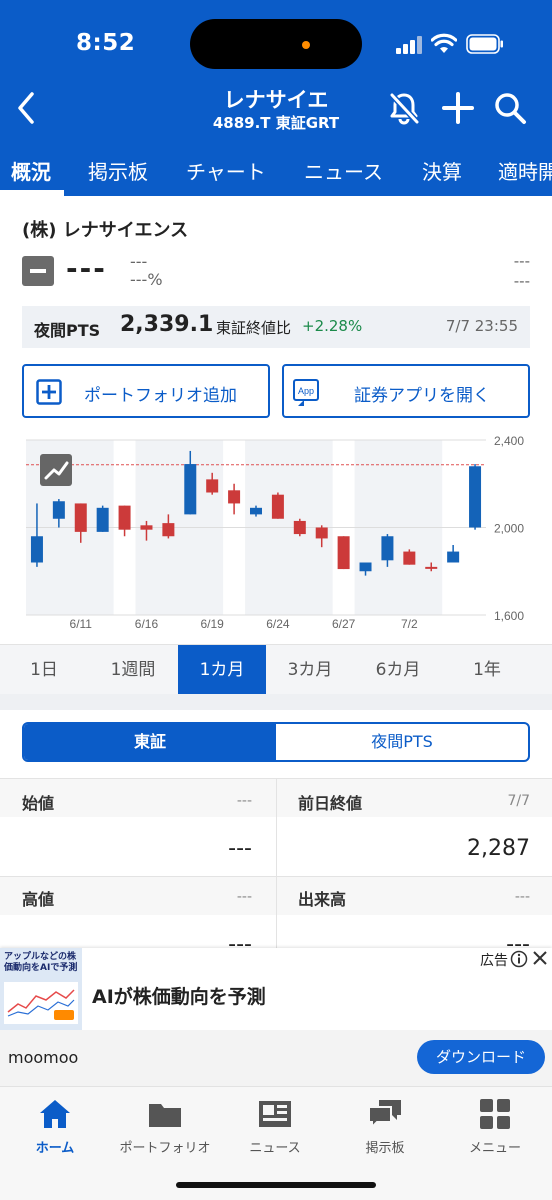 This screenshot has height=1200, width=552. What do you see at coordinates (306, 45) in the screenshot?
I see `privacy-indicator-dot` at bounding box center [306, 45].